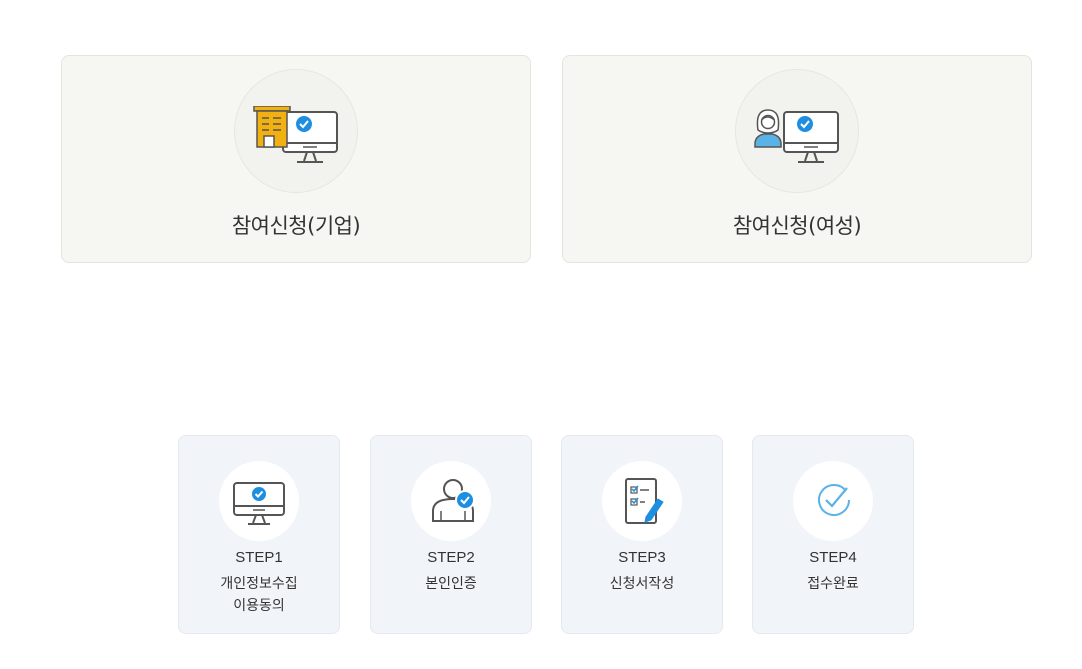 The width and height of the screenshot is (1082, 669). I want to click on step2-icon-circle, so click(451, 501).